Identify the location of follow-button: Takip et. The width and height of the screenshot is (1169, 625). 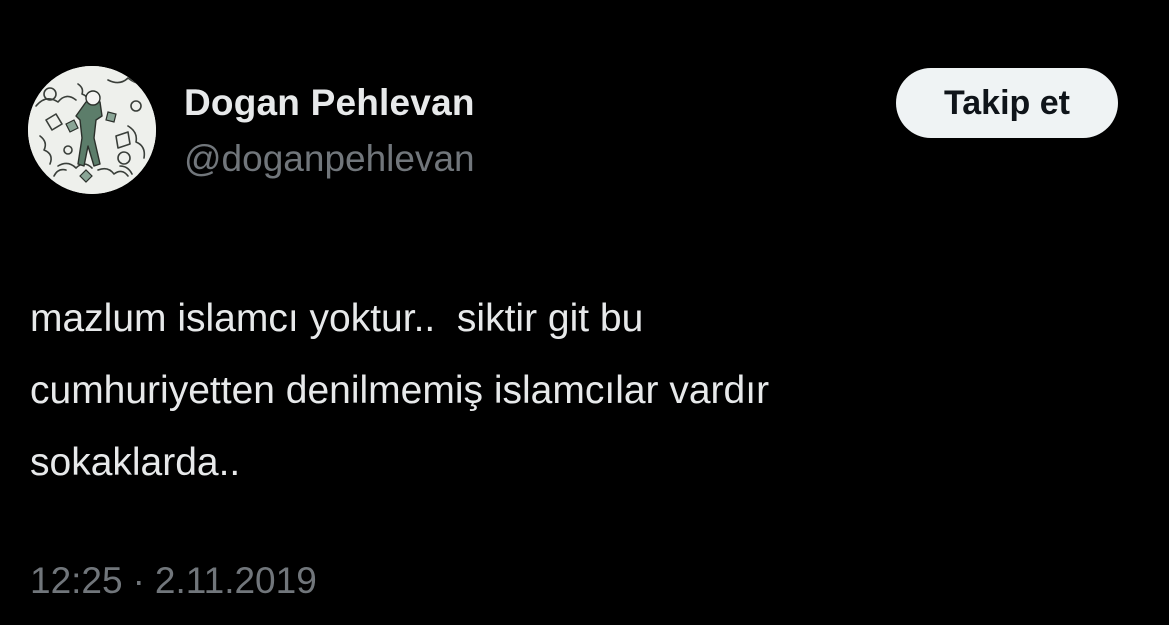
(1007, 103).